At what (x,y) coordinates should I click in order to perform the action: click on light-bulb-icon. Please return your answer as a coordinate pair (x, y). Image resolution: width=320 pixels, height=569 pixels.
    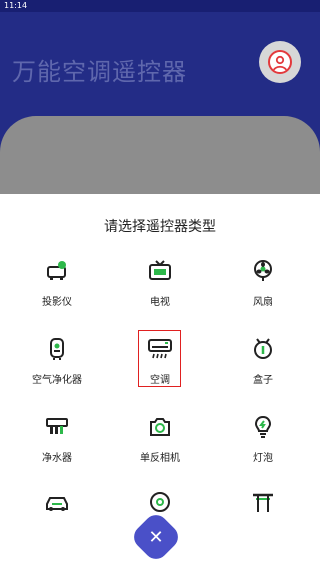
    Looking at the image, I should click on (263, 426).